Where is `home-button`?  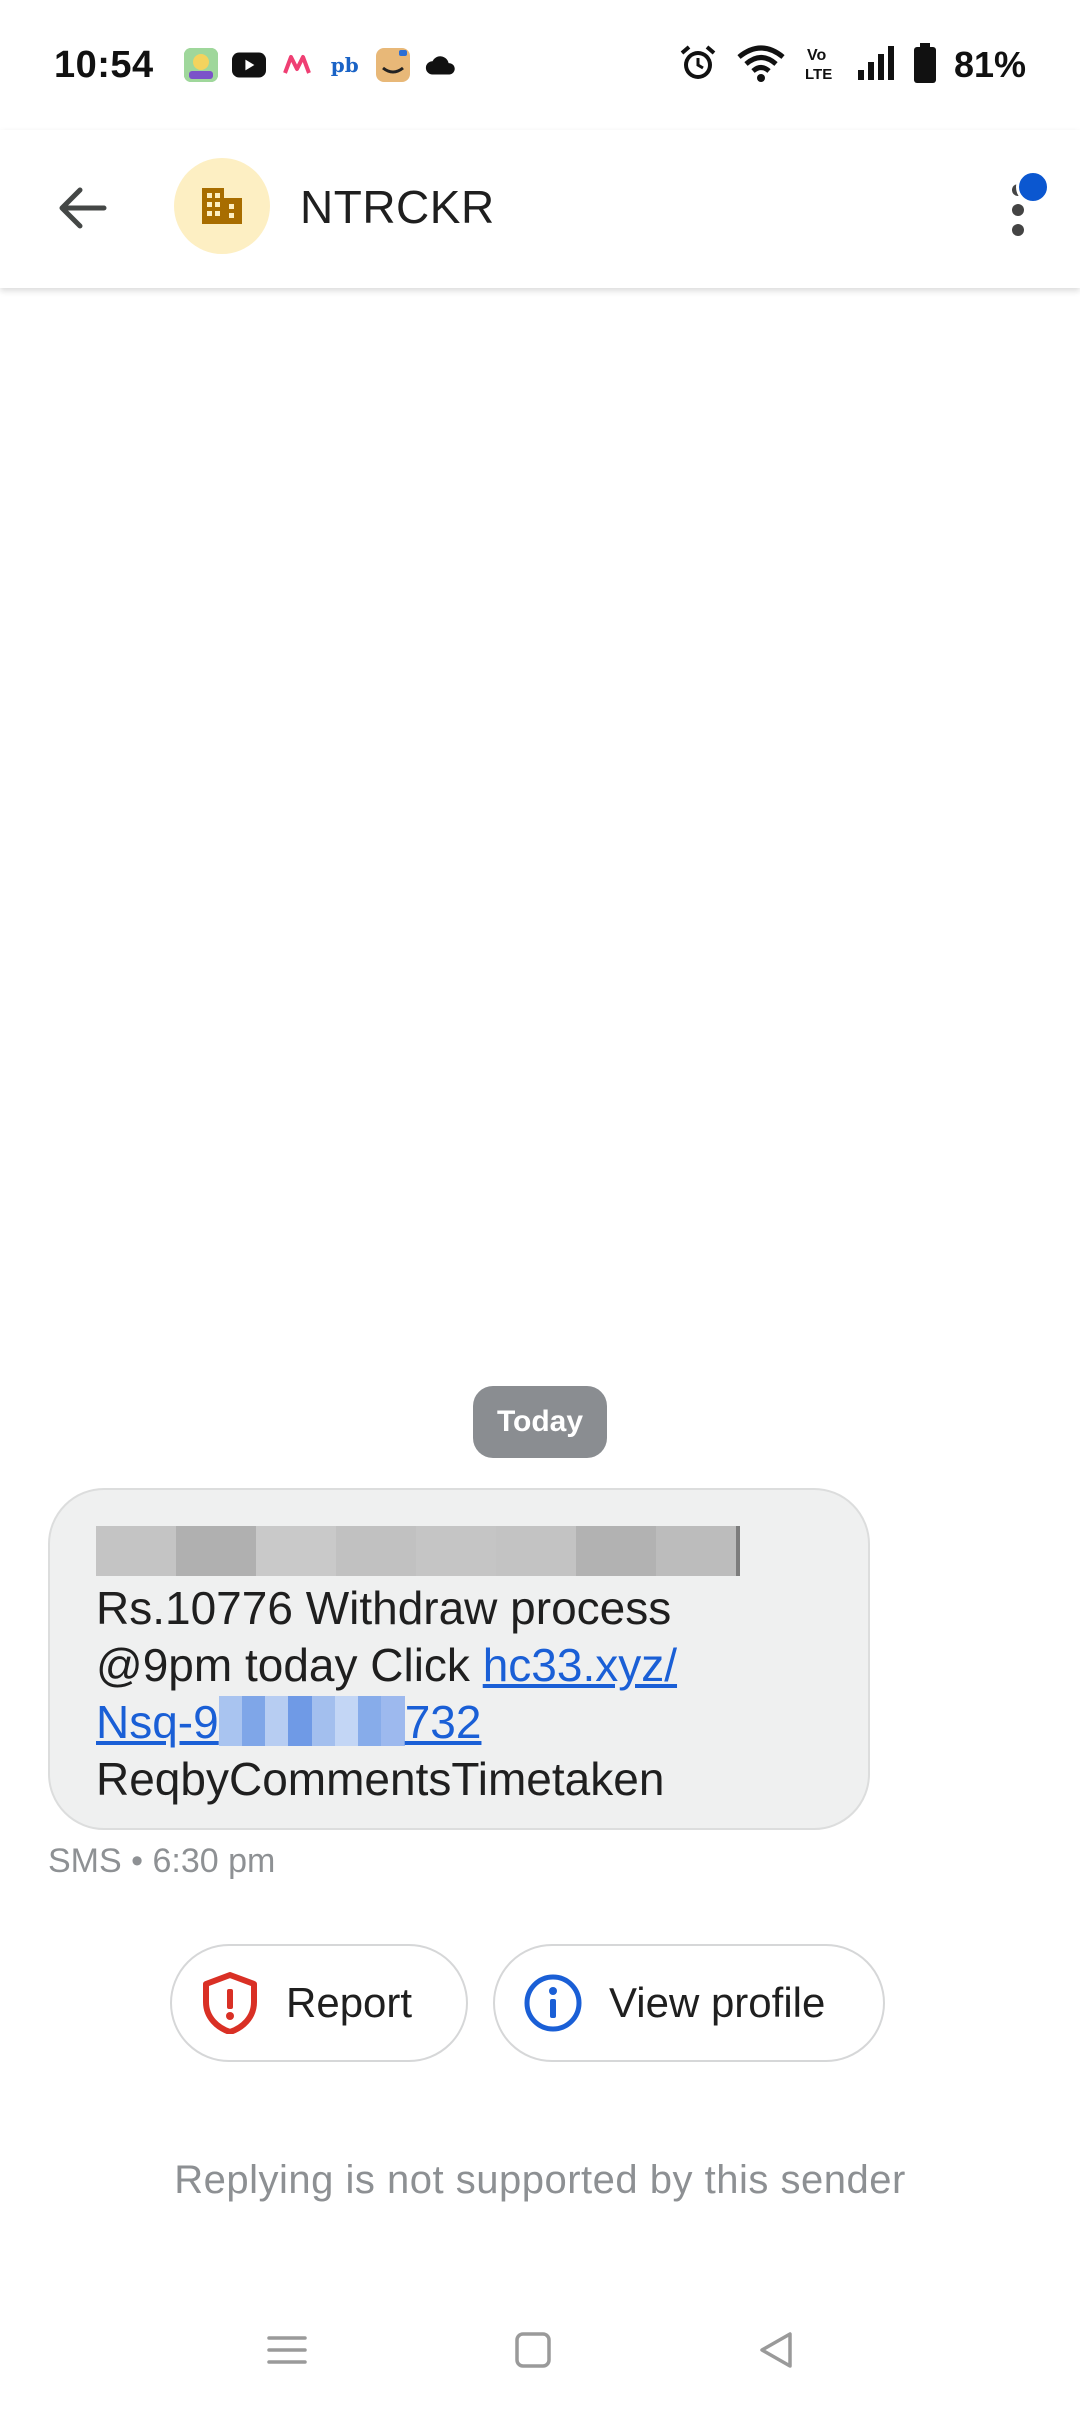
home-button is located at coordinates (533, 2350).